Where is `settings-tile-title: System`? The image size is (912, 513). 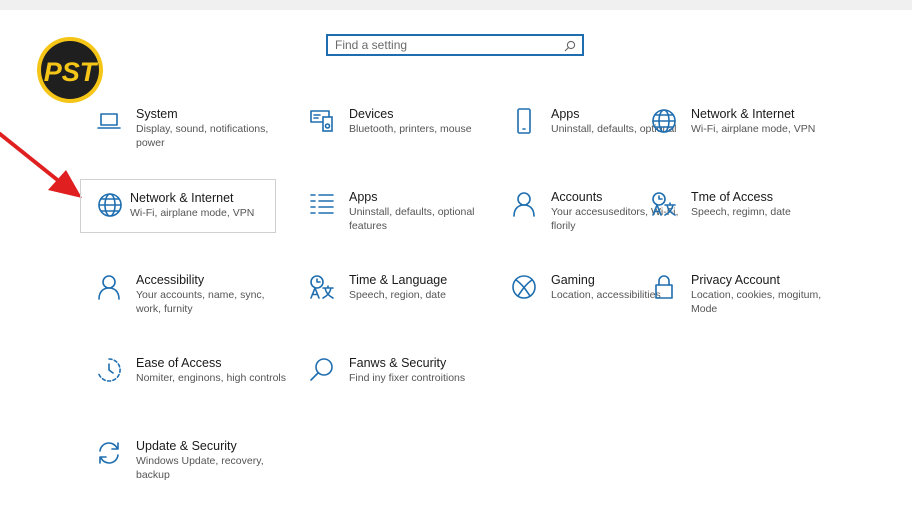 settings-tile-title: System is located at coordinates (157, 114).